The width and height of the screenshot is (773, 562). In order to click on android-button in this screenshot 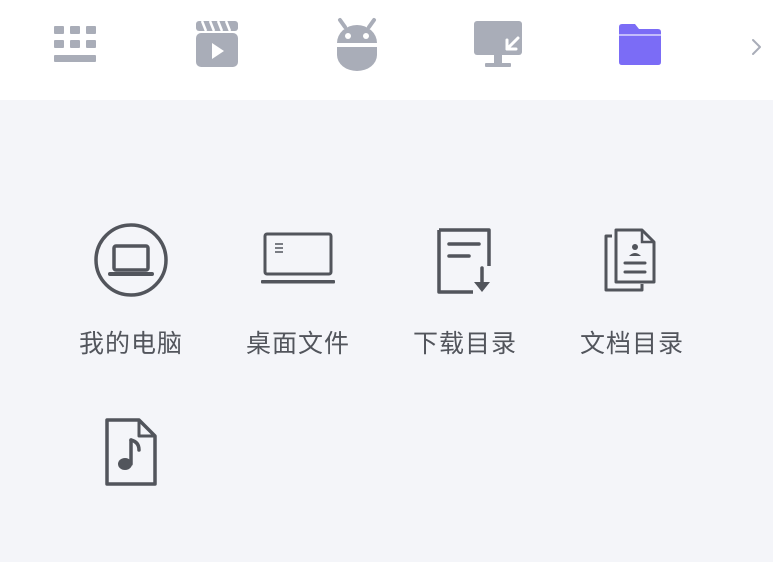, I will do `click(357, 44)`.